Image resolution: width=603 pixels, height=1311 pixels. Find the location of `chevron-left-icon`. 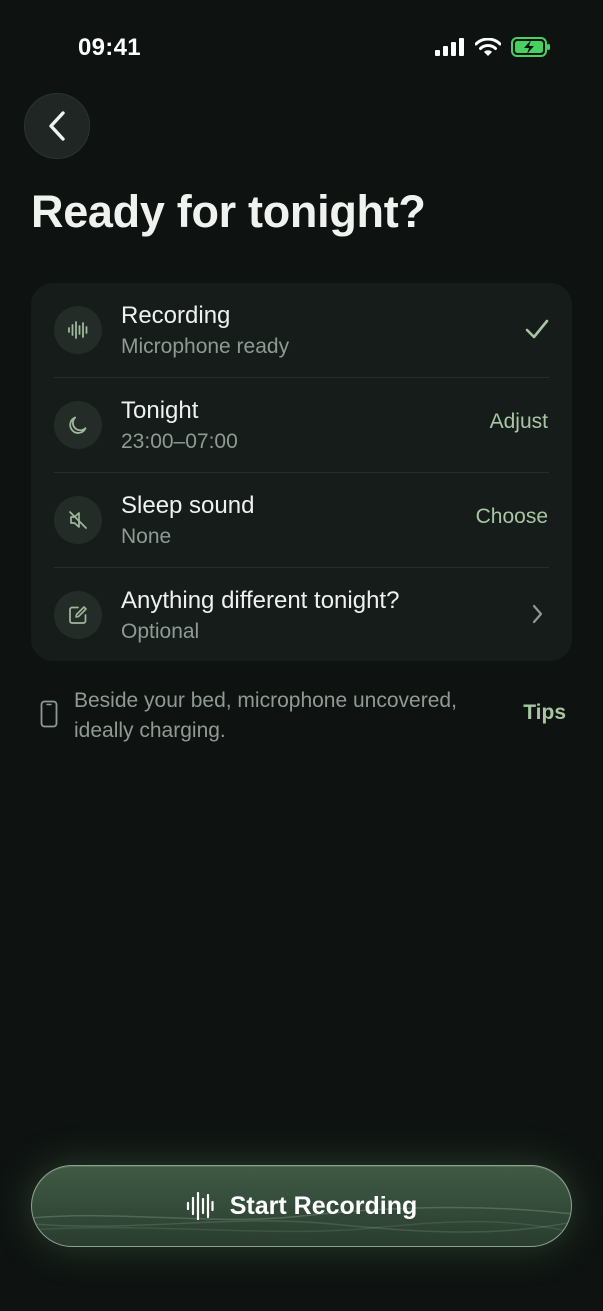

chevron-left-icon is located at coordinates (57, 126).